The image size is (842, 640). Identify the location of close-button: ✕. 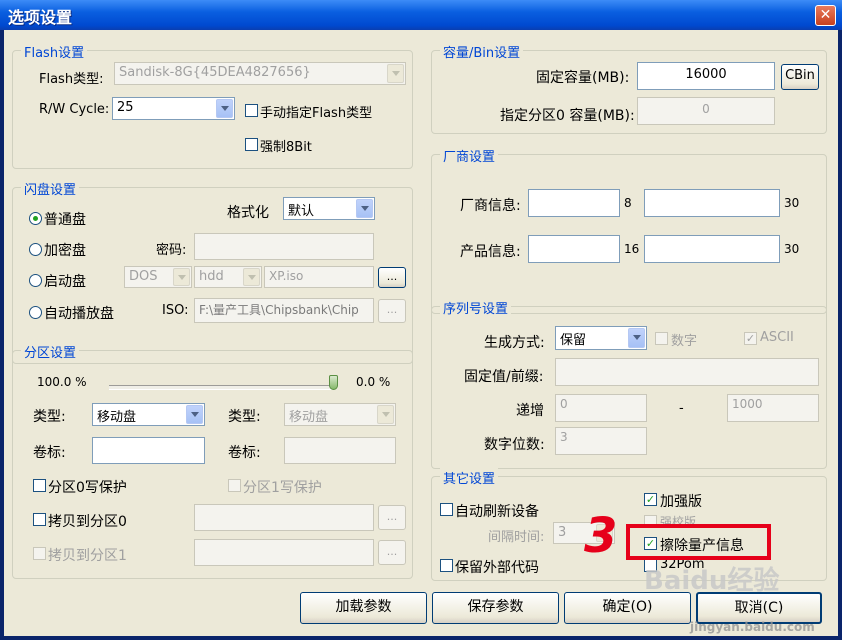
(825, 15).